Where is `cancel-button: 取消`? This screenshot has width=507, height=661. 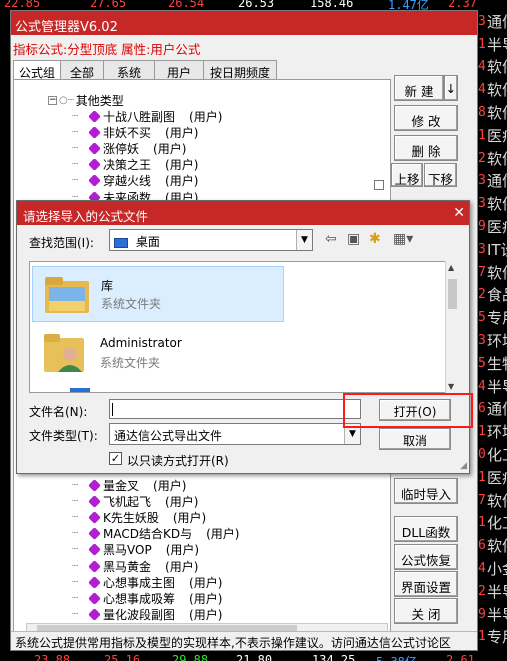 cancel-button: 取消 is located at coordinates (415, 439).